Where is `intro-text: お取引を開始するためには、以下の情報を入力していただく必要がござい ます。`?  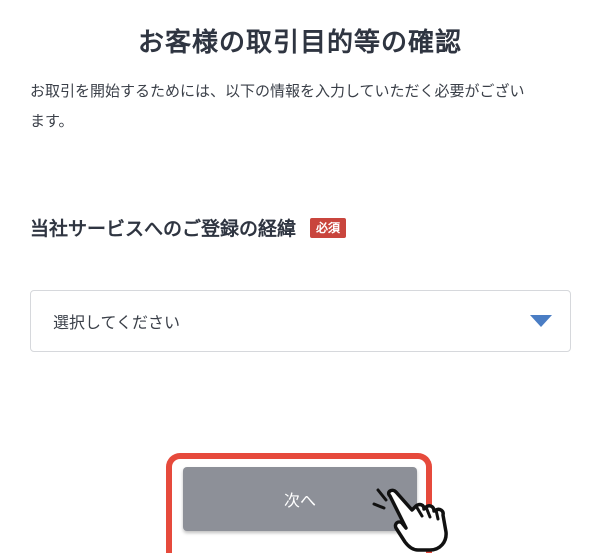 intro-text: お取引を開始するためには、以下の情報を入力していただく必要がござい ます。 is located at coordinates (302, 106).